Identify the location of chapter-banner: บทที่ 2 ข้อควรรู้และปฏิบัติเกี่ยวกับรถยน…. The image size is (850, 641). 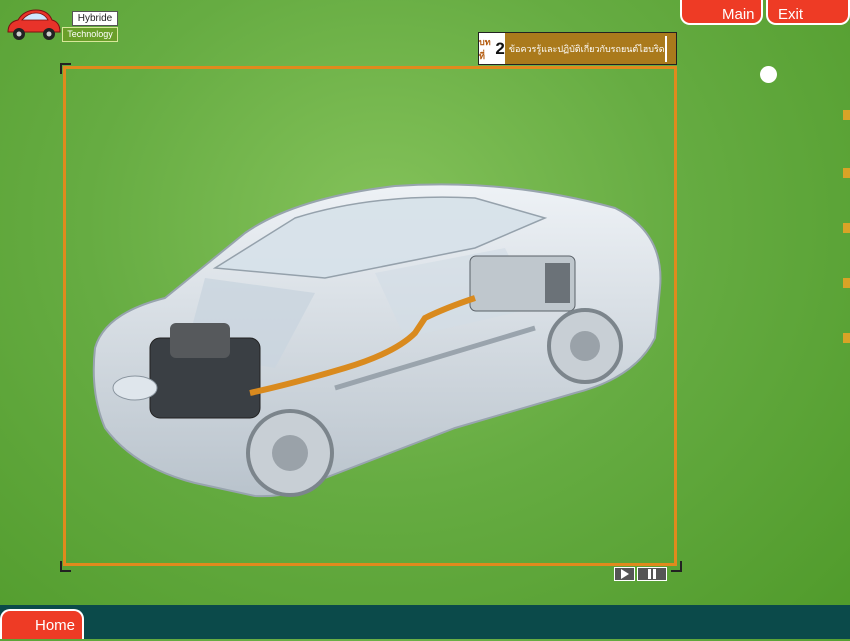
(577, 48).